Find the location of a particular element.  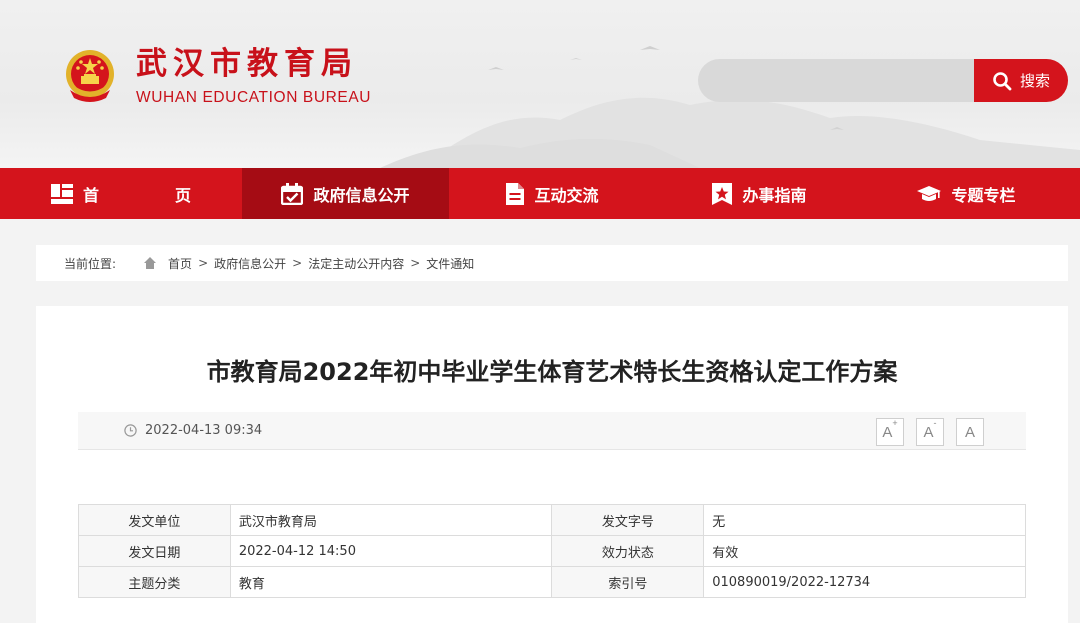

brand-title-cn: 武汉市教育局 is located at coordinates (247, 64).